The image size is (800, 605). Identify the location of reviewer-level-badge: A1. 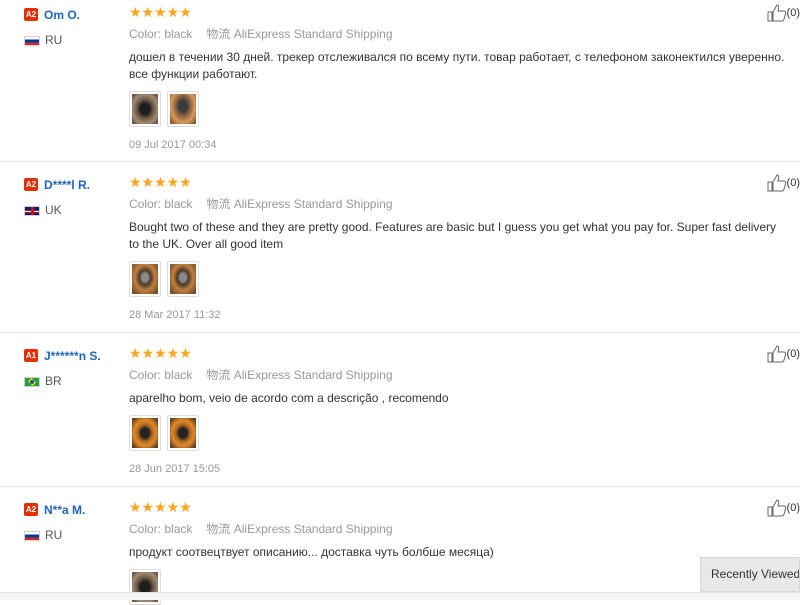
(31, 356).